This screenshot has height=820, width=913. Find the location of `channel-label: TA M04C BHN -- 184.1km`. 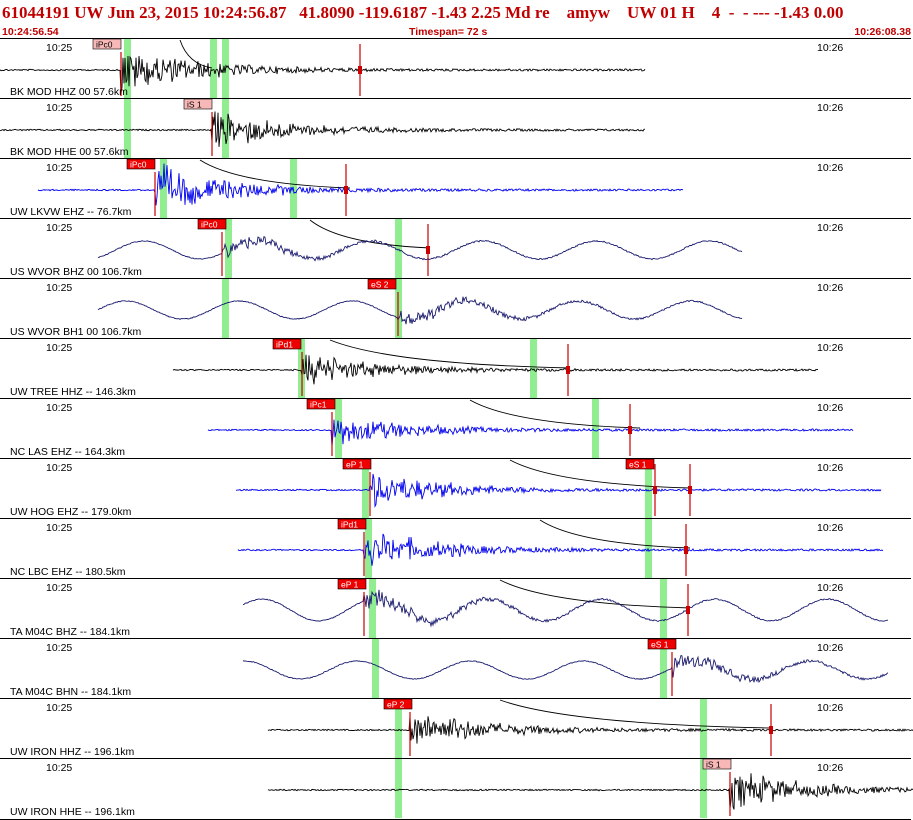

channel-label: TA M04C BHN -- 184.1km is located at coordinates (70, 692).